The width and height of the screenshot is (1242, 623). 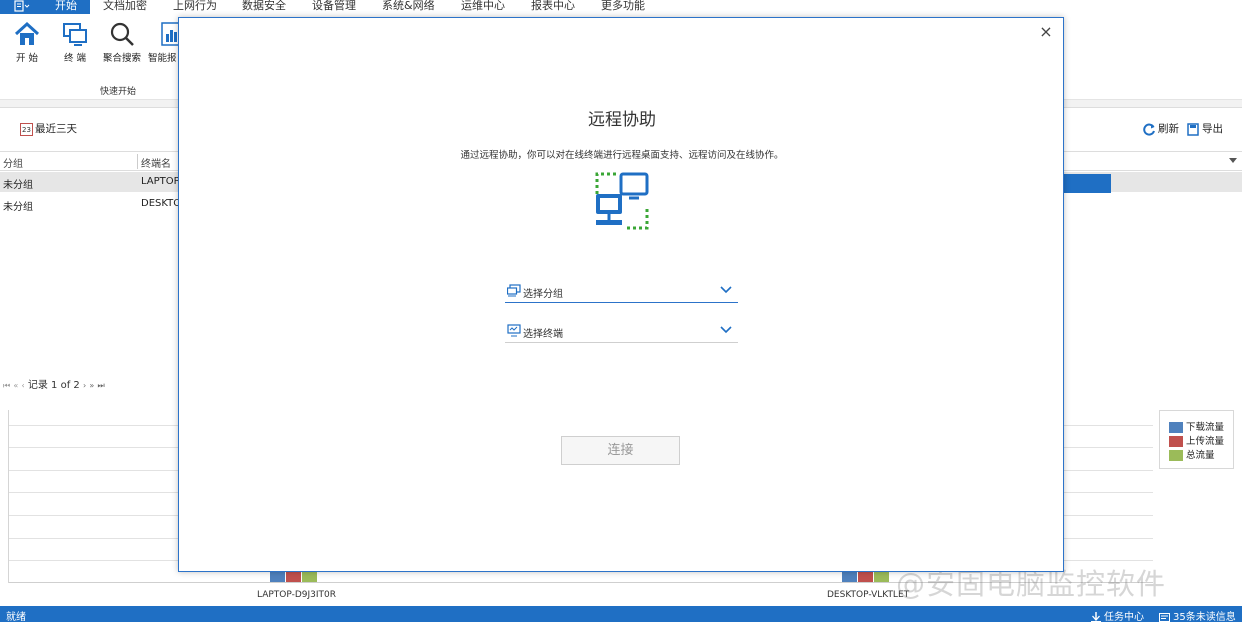 I want to click on select-group-label: 选择分组, so click(x=543, y=294).